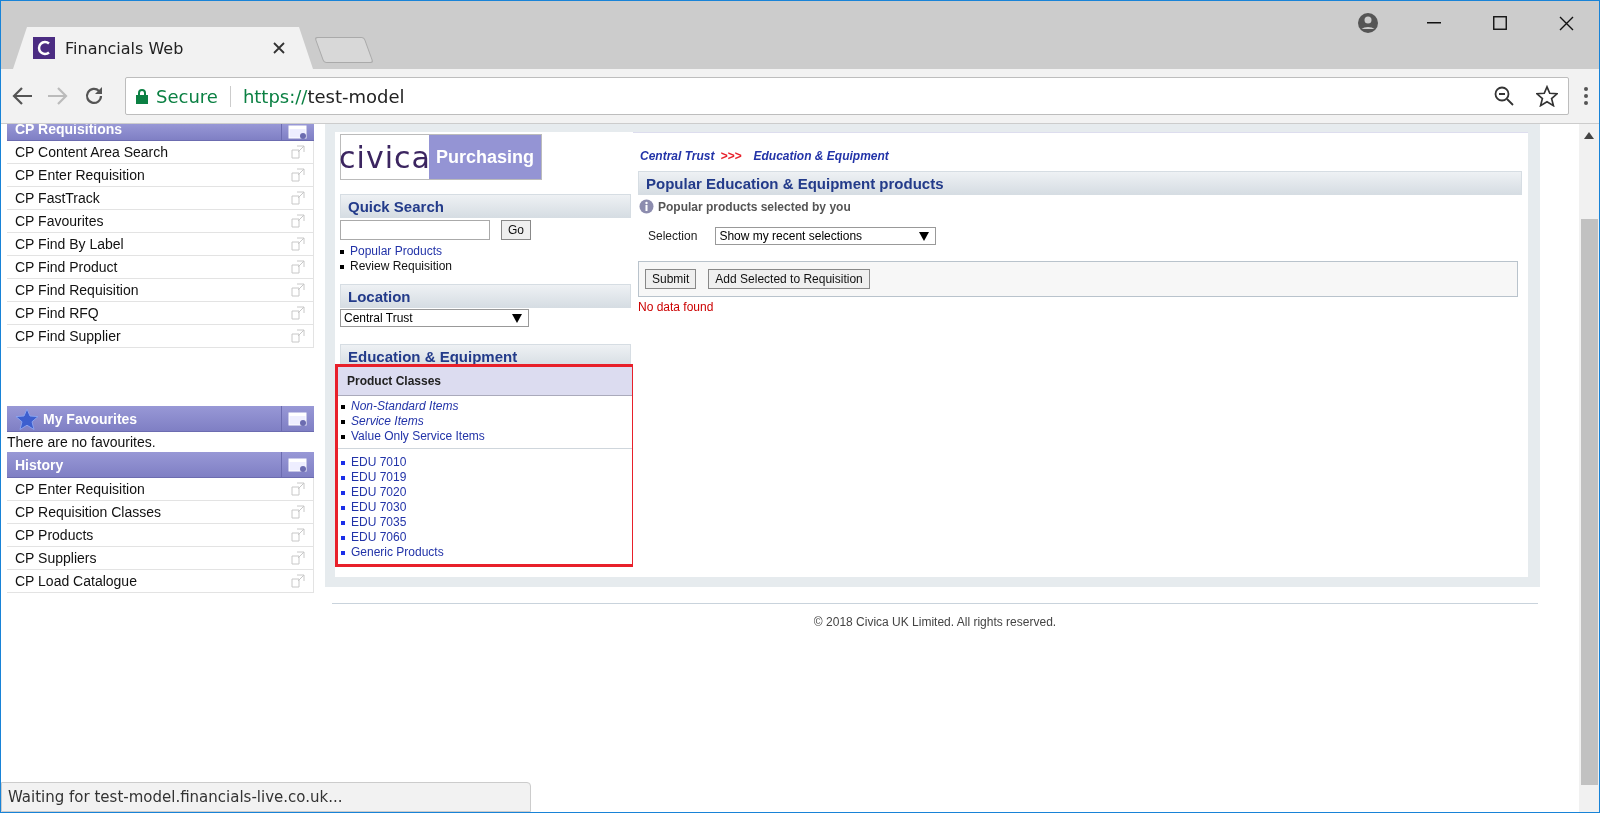 The width and height of the screenshot is (1600, 813). Describe the element at coordinates (847, 96) in the screenshot. I see `address-bar: Secure https://test-model` at that location.